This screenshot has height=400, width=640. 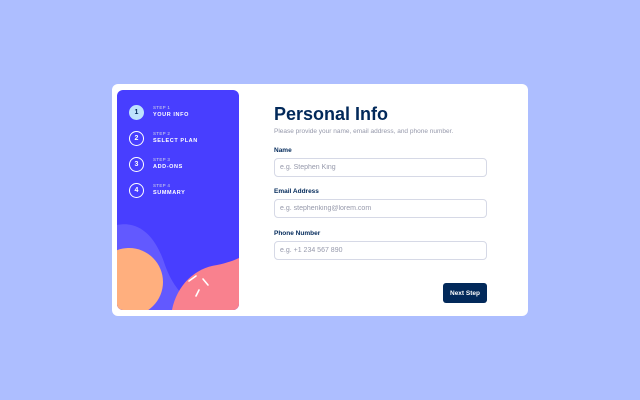 What do you see at coordinates (136, 164) in the screenshot?
I see `step-number-badge: 3` at bounding box center [136, 164].